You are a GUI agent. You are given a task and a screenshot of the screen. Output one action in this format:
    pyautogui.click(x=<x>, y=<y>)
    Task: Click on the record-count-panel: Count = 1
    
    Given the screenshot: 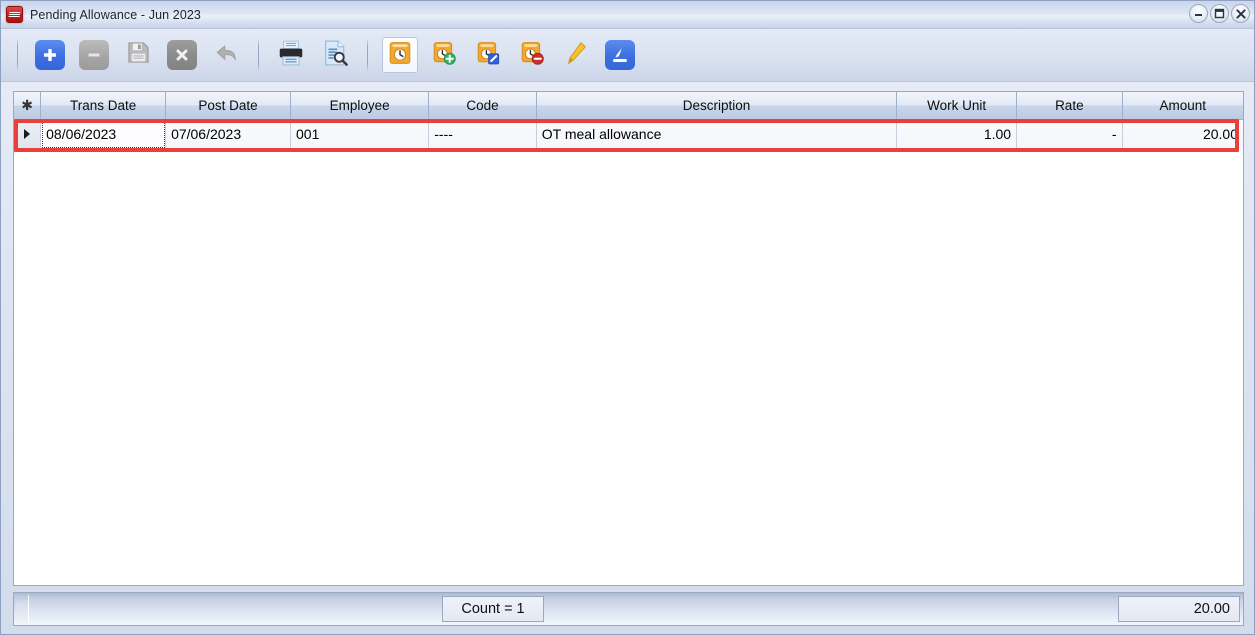 What is the action you would take?
    pyautogui.click(x=493, y=609)
    